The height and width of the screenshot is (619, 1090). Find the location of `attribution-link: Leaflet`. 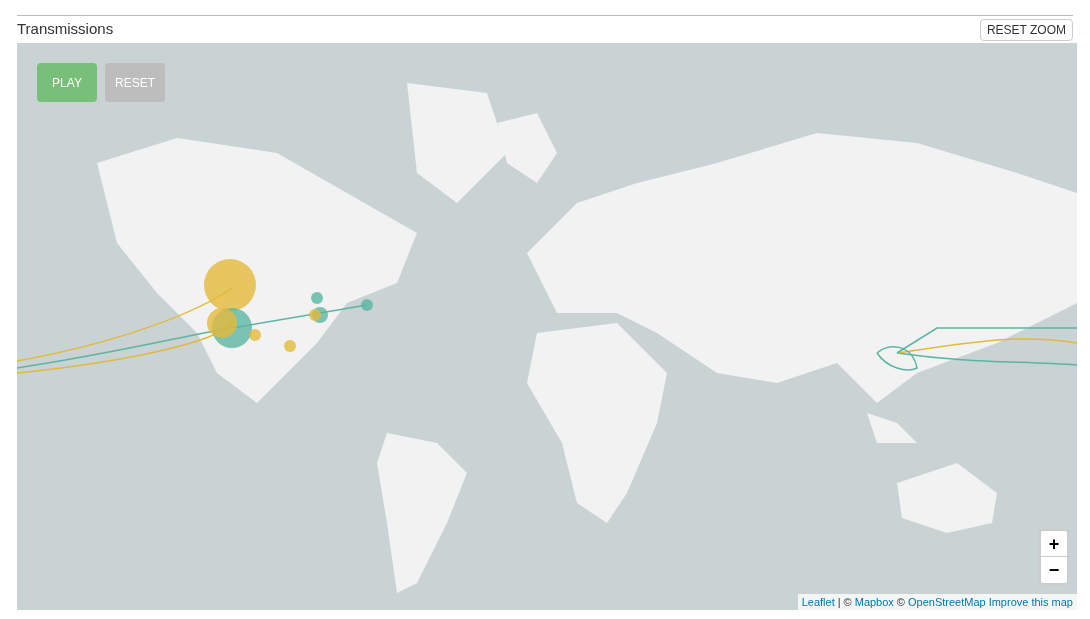

attribution-link: Leaflet is located at coordinates (818, 602).